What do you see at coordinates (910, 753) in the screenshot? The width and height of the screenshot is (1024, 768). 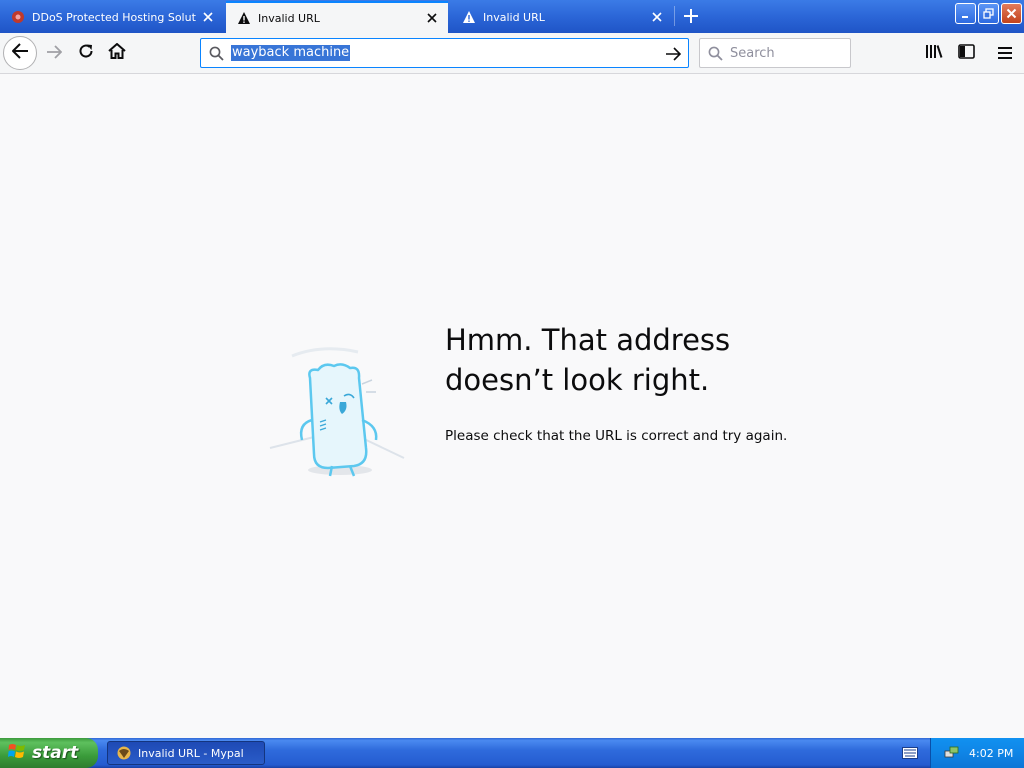 I see `keyboard-icon` at bounding box center [910, 753].